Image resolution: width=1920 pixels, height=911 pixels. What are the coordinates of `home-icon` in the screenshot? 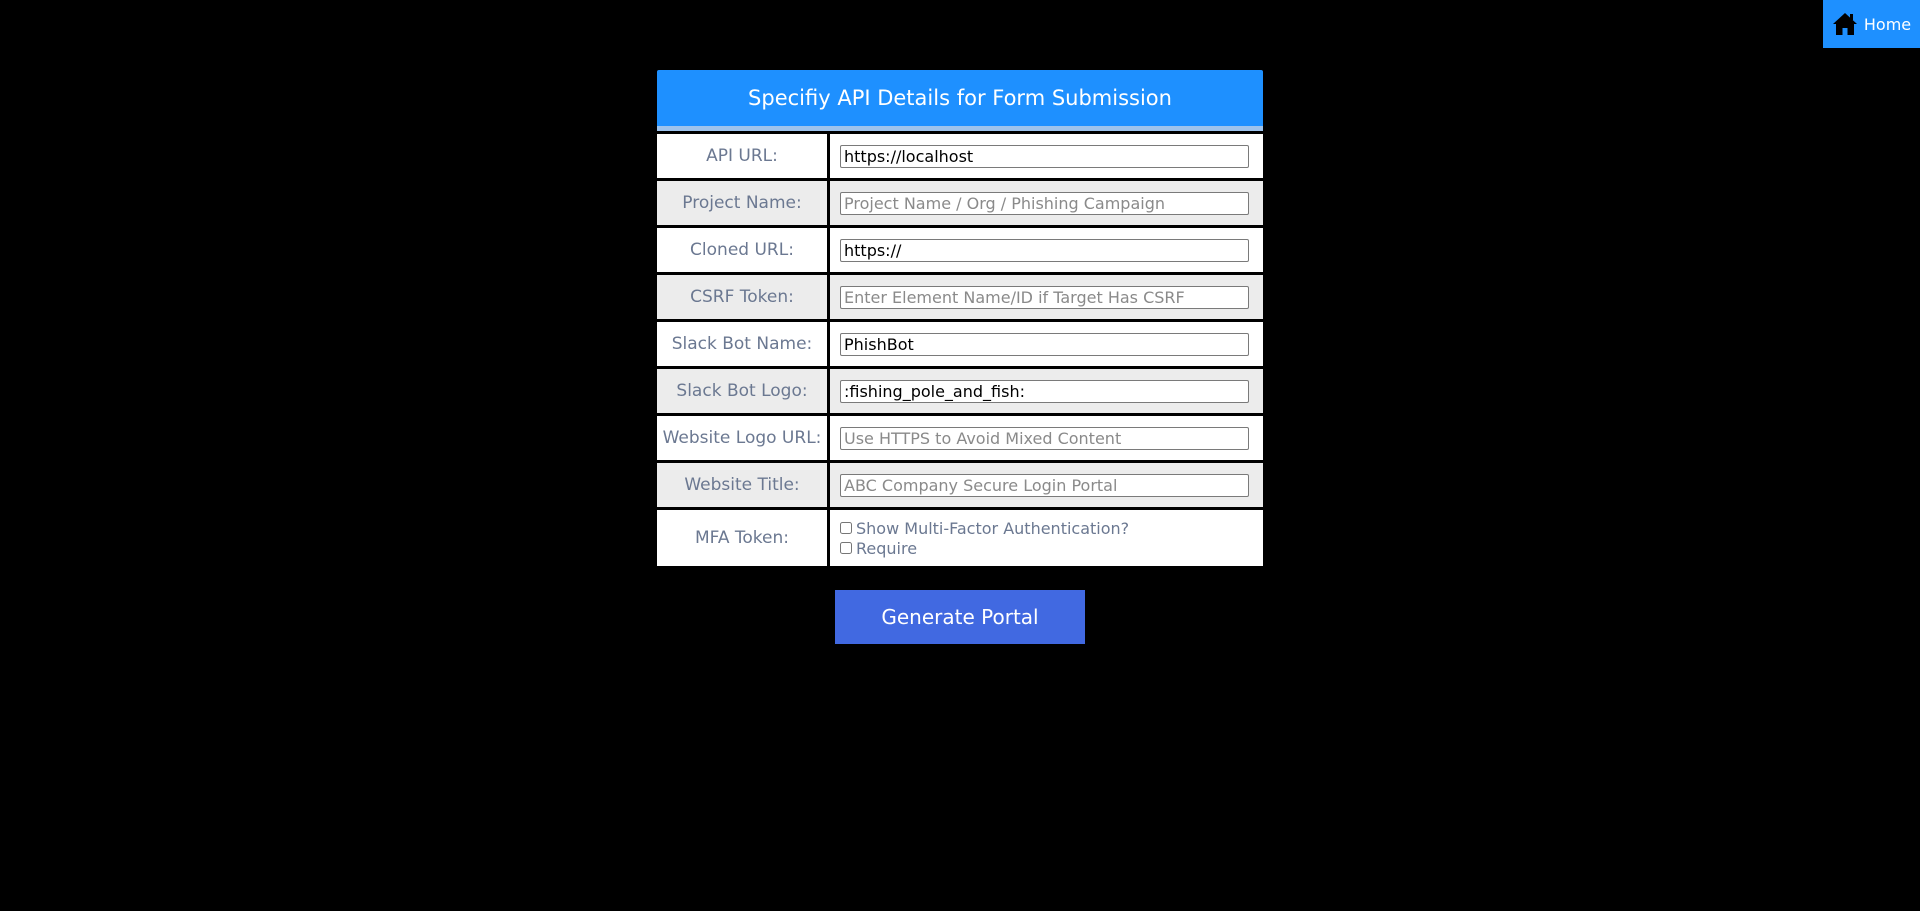 It's located at (1844, 24).